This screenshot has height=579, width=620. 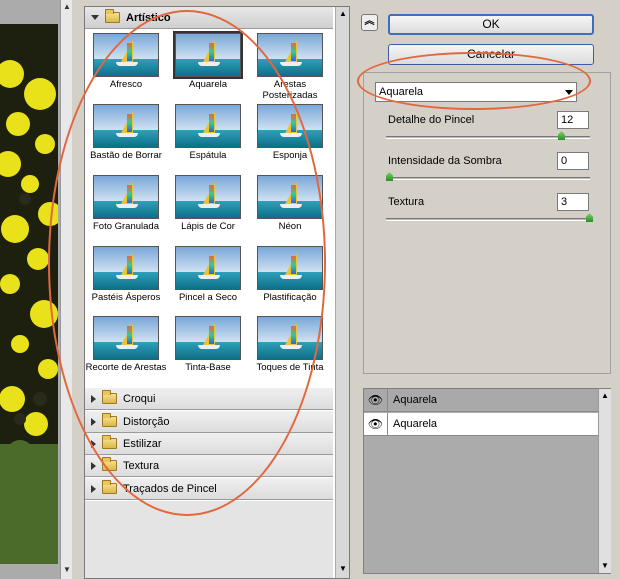 What do you see at coordinates (208, 367) in the screenshot?
I see `filter-thumbnail-label: Tinta-Base` at bounding box center [208, 367].